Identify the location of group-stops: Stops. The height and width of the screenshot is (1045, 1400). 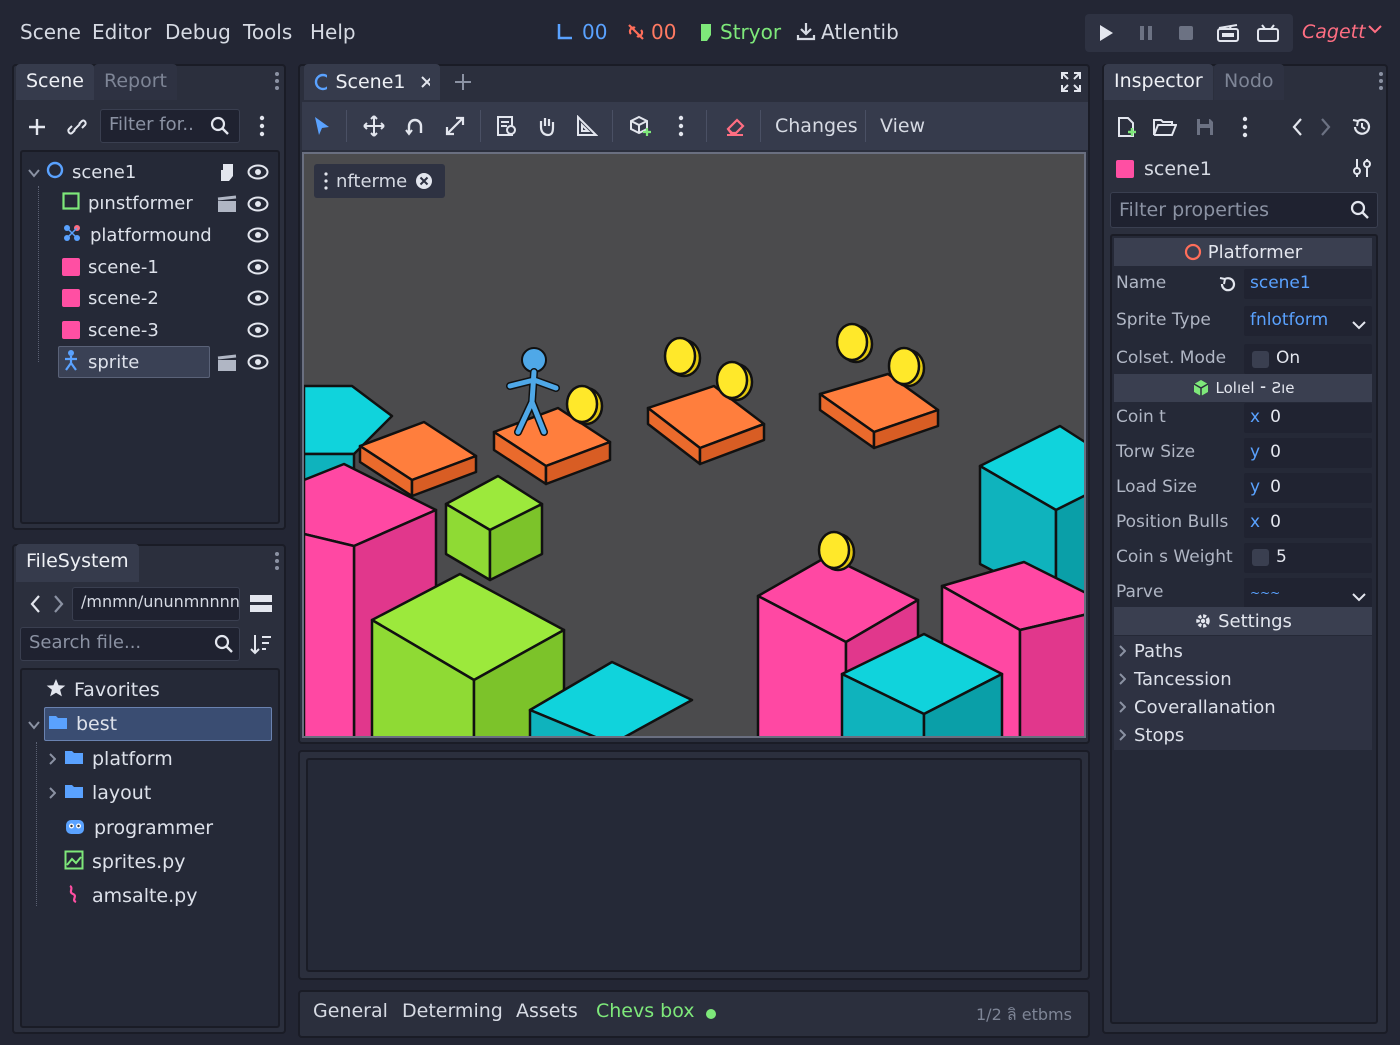
(1151, 735).